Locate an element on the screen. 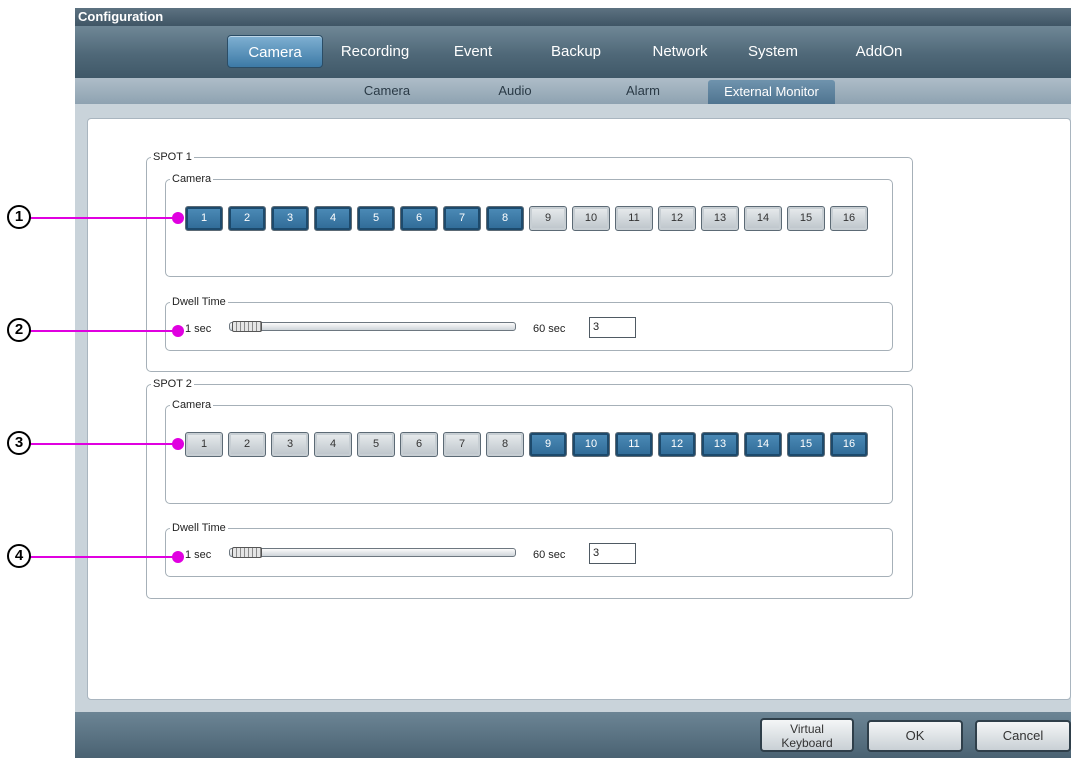 Image resolution: width=1071 pixels, height=758 pixels. spot2-camera-8-button: 8 is located at coordinates (505, 444).